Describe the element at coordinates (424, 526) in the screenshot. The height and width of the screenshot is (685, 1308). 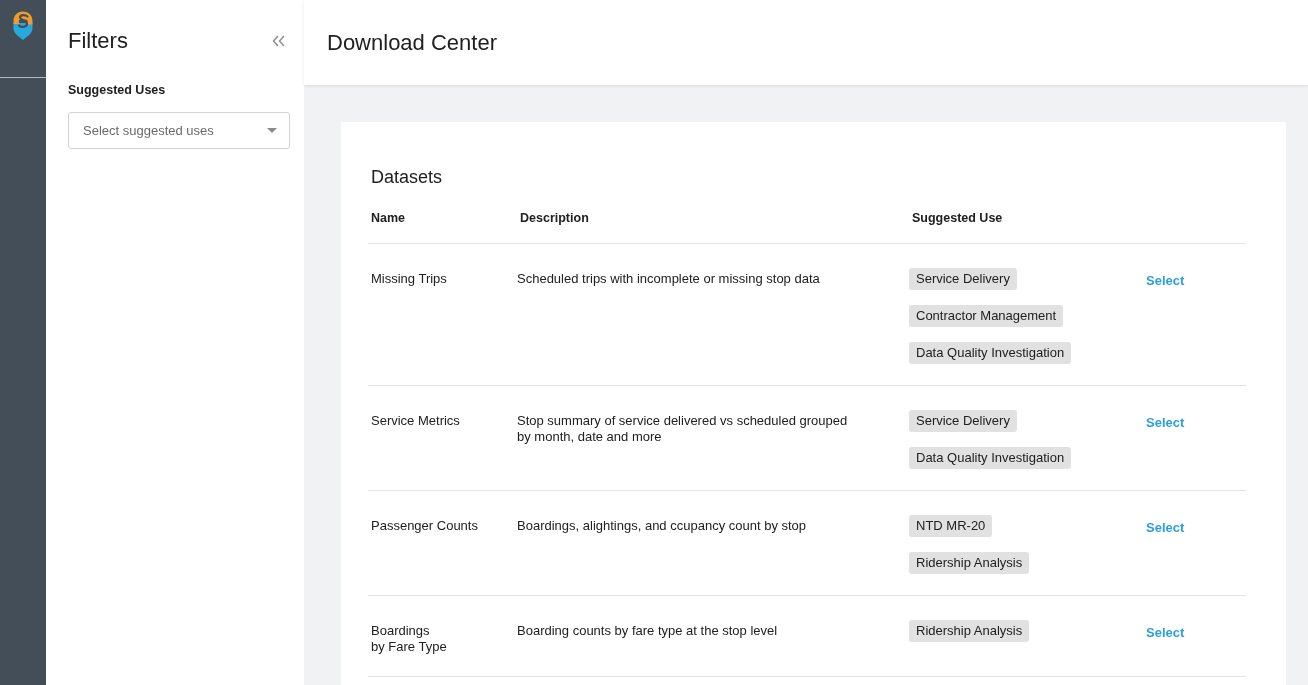
I see `dataset-name: Passenger Counts` at that location.